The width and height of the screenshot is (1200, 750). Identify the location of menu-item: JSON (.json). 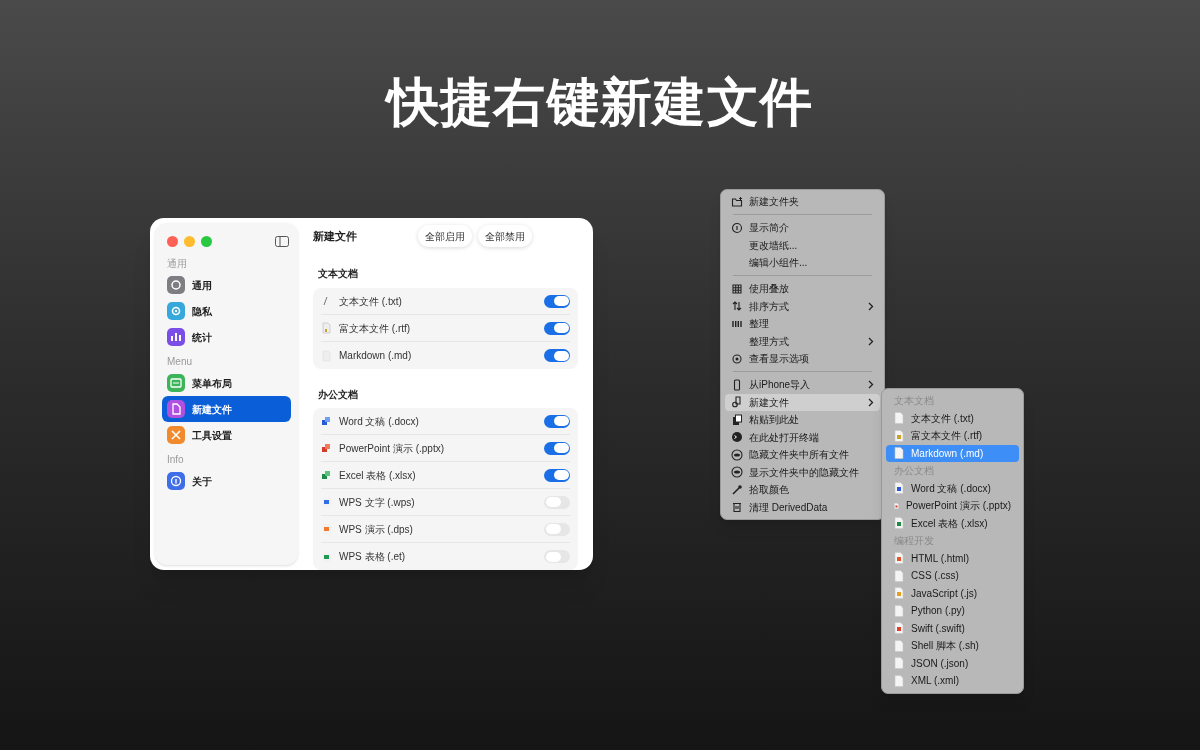
(952, 663).